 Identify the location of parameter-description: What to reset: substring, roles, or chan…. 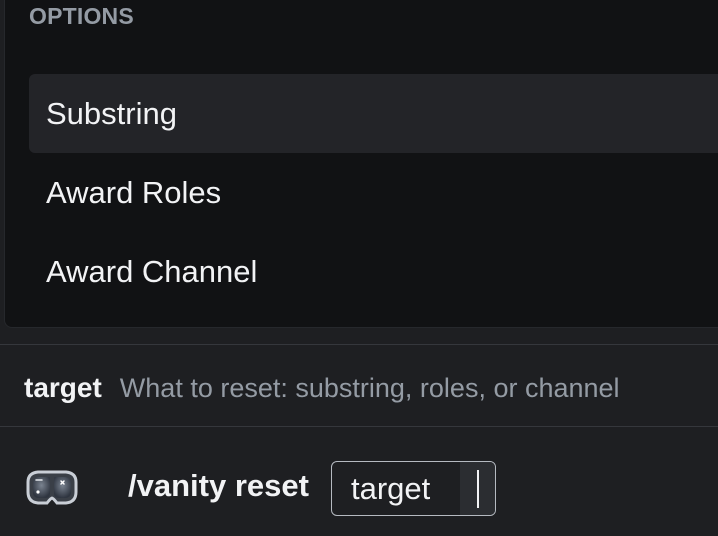
(369, 387).